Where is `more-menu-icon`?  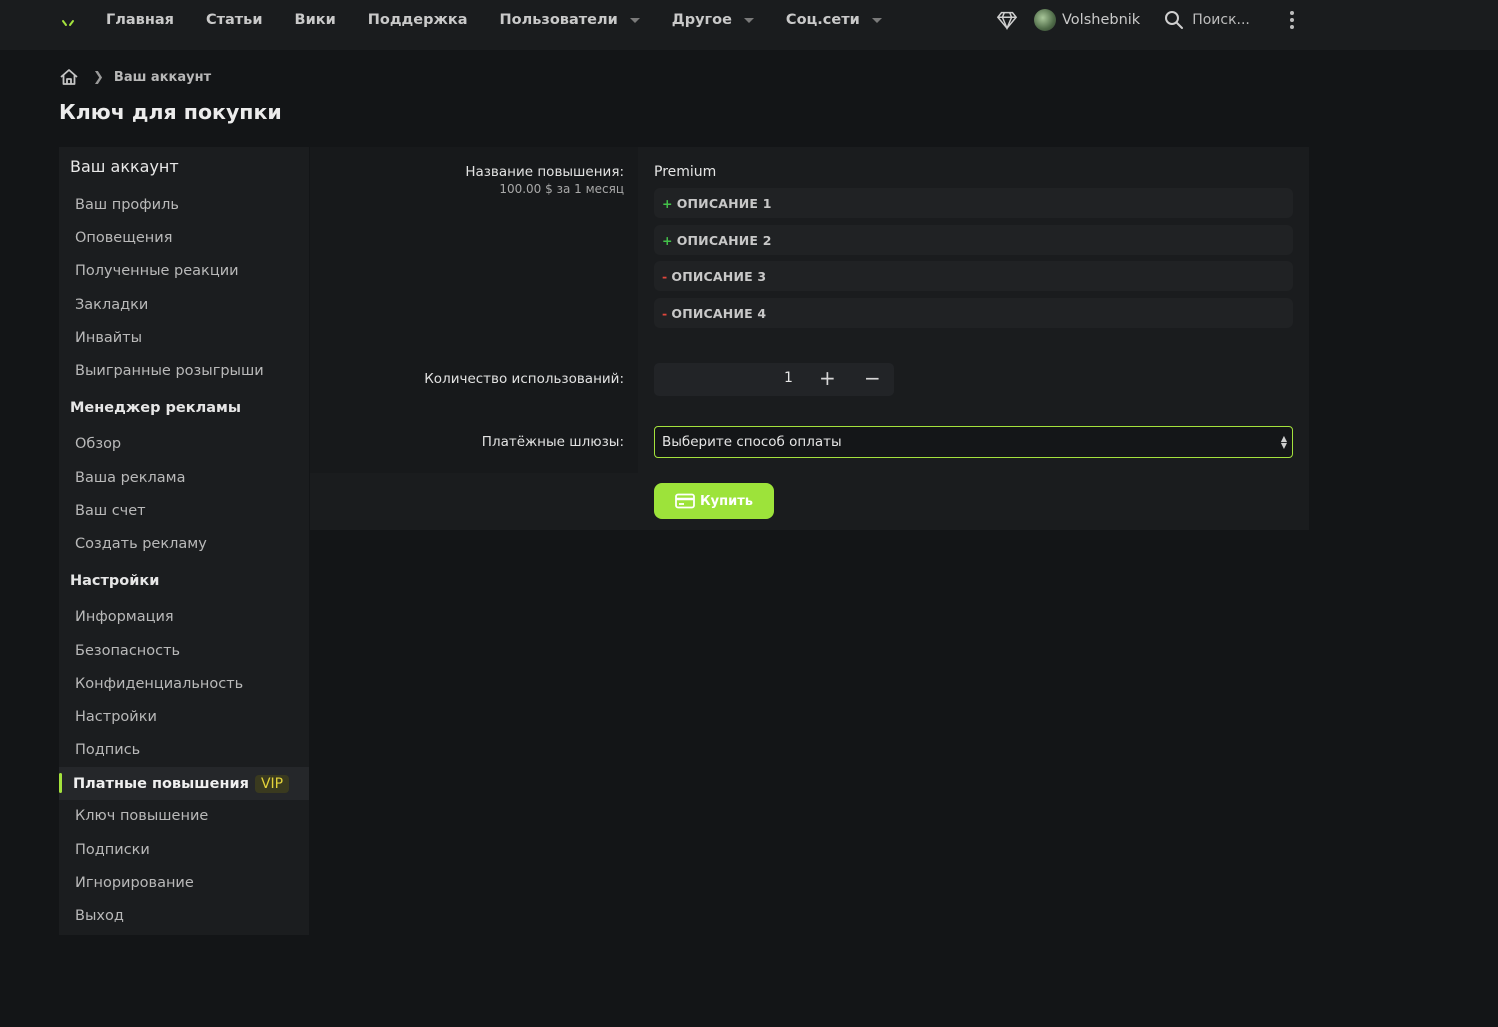
more-menu-icon is located at coordinates (1292, 20).